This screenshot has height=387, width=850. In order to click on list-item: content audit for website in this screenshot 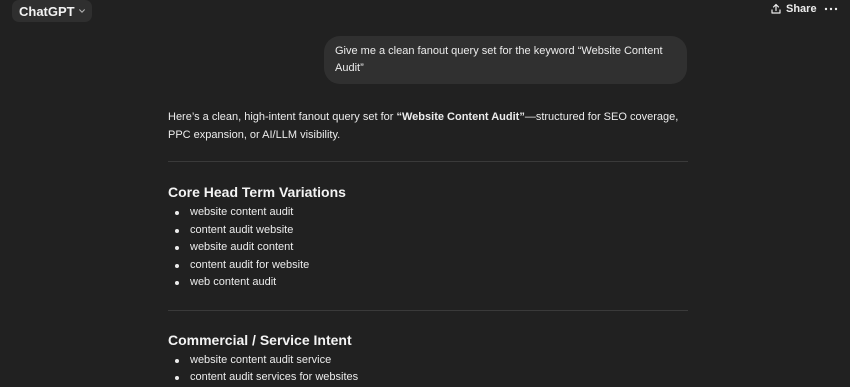, I will do `click(428, 266)`.